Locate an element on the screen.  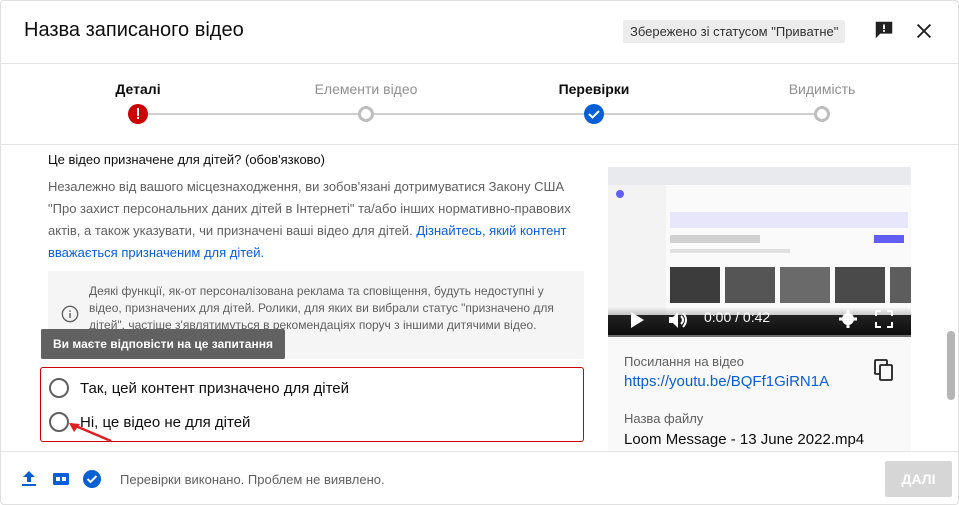
hd-processing-icon is located at coordinates (61, 479).